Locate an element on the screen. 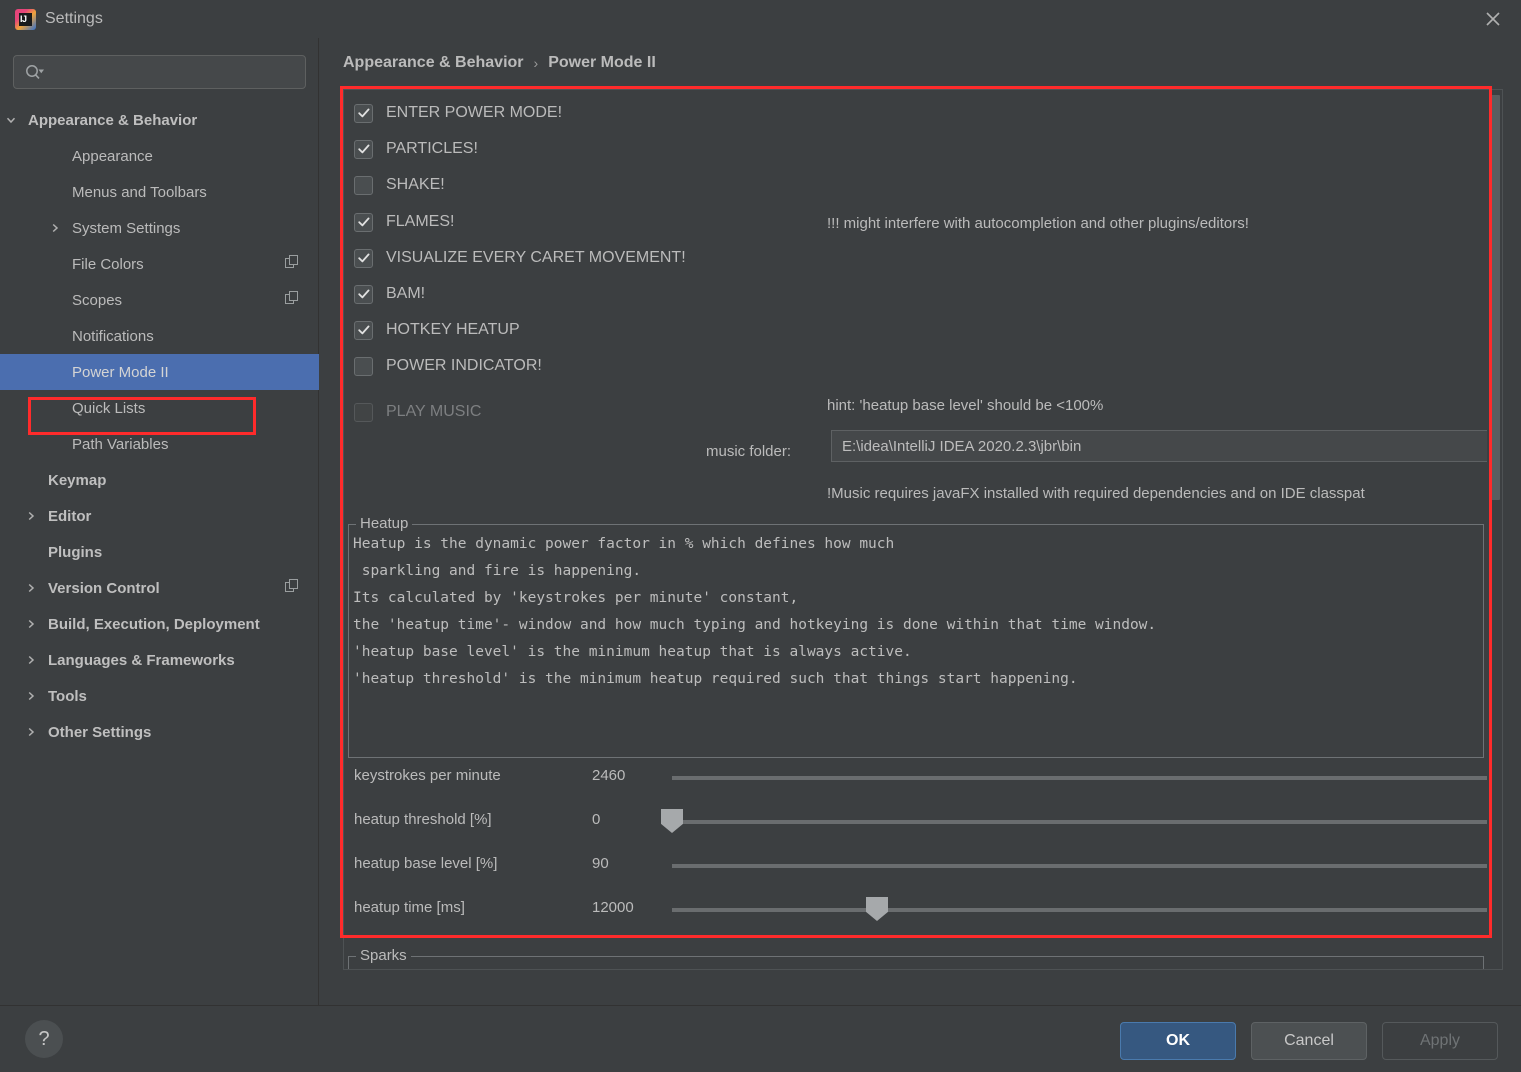 This screenshot has height=1072, width=1521. search-box is located at coordinates (159, 72).